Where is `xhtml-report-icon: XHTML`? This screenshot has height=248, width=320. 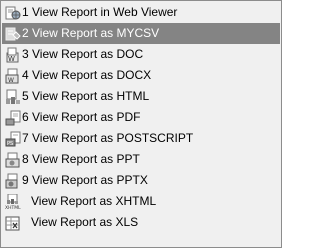
xhtml-report-icon: XHTML is located at coordinates (13, 201).